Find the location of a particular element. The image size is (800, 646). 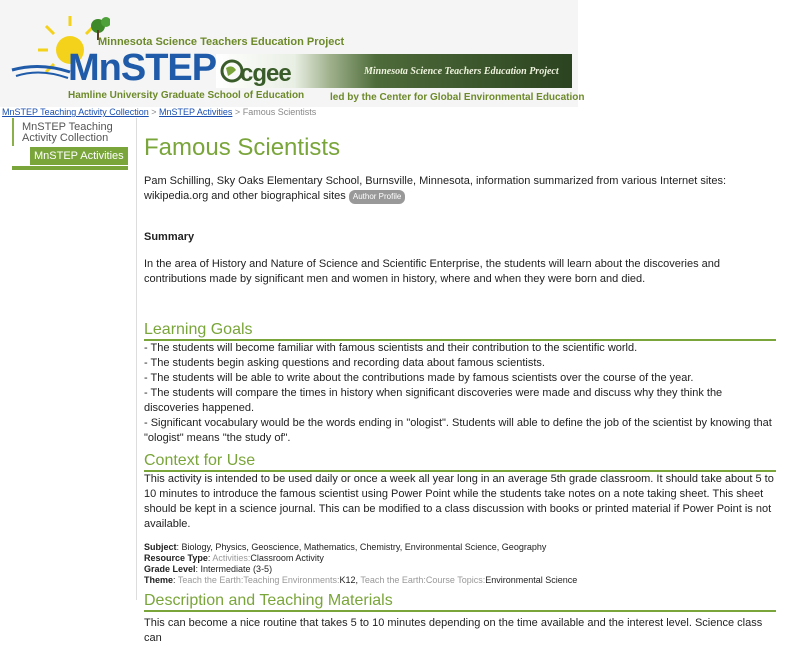

meta-prefix: Teach the Earth:Teaching Environments: is located at coordinates (258, 580).